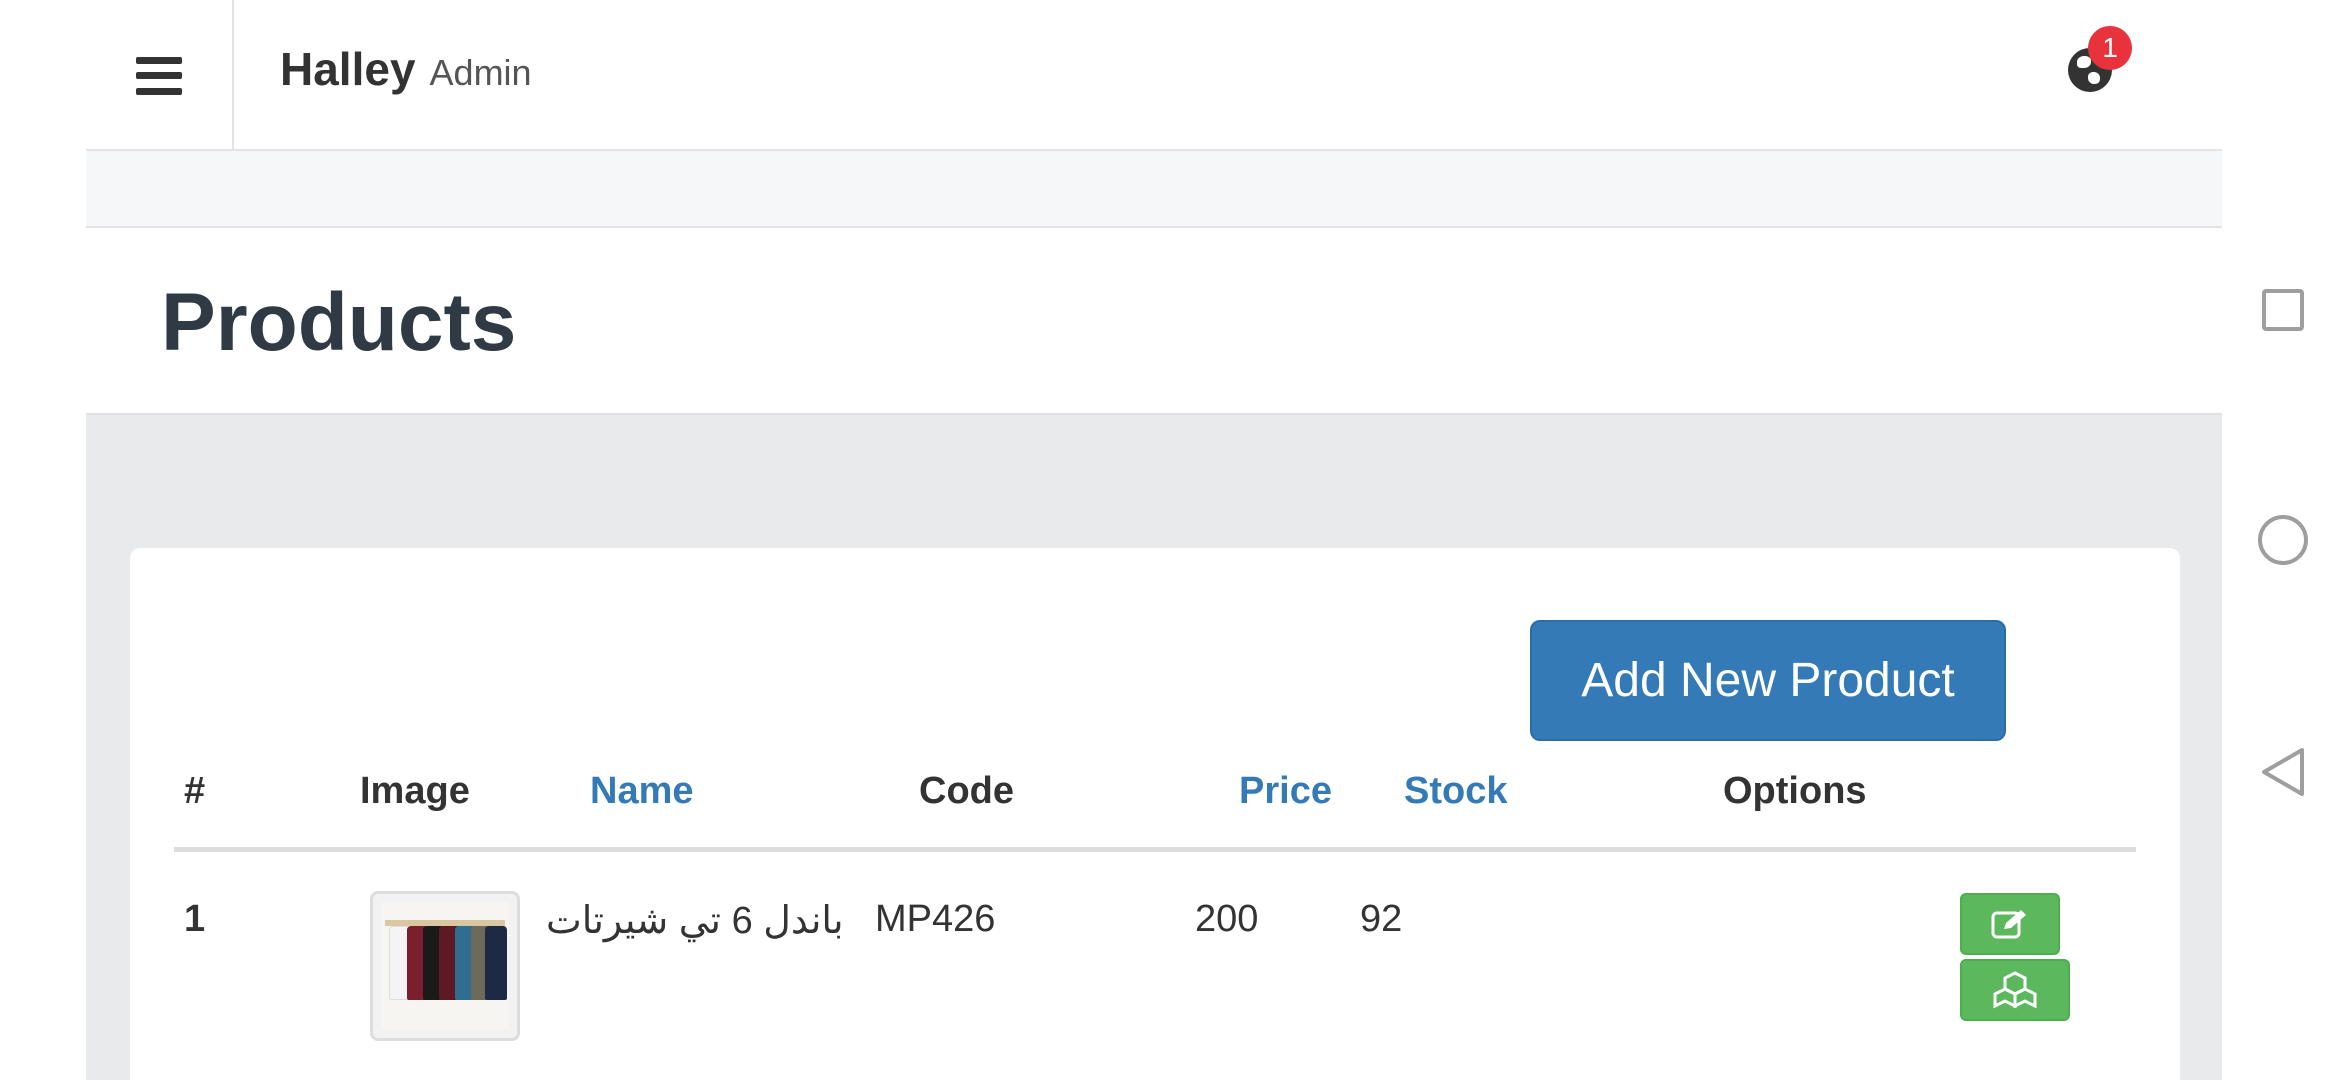 This screenshot has height=1080, width=2340. What do you see at coordinates (1227, 919) in the screenshot?
I see `product-price: 200` at bounding box center [1227, 919].